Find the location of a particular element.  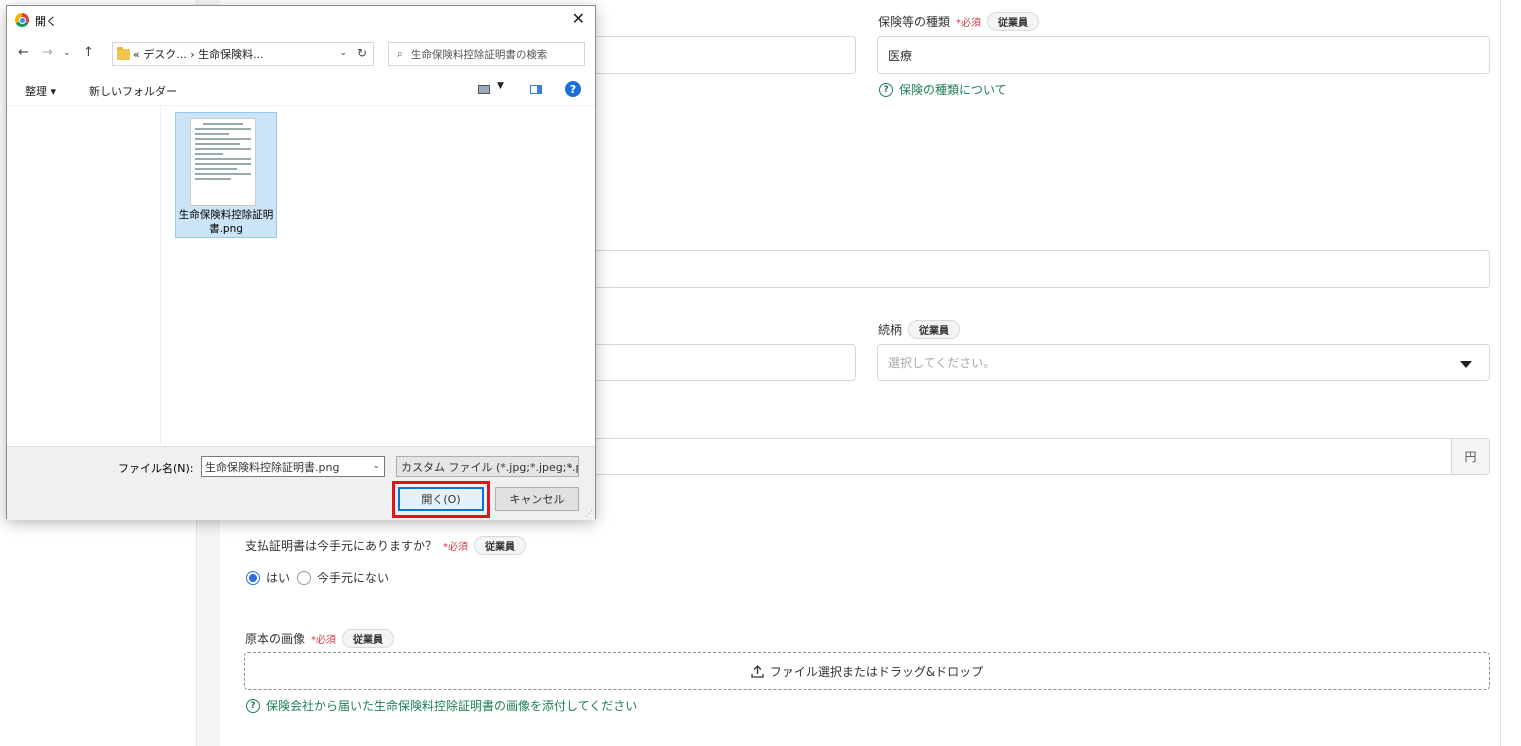

new-folder-button: 新しいフォルダー is located at coordinates (133, 91).